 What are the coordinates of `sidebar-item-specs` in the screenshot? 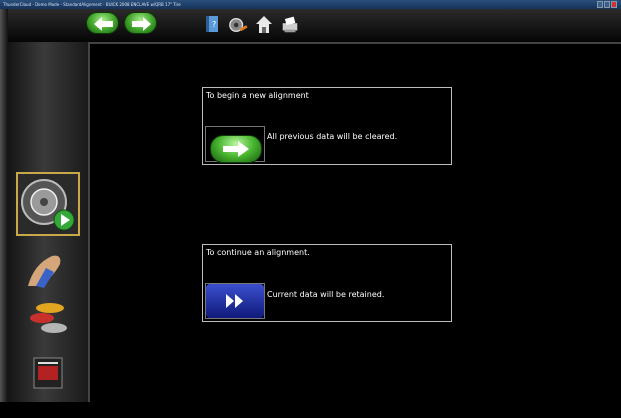 It's located at (48, 386).